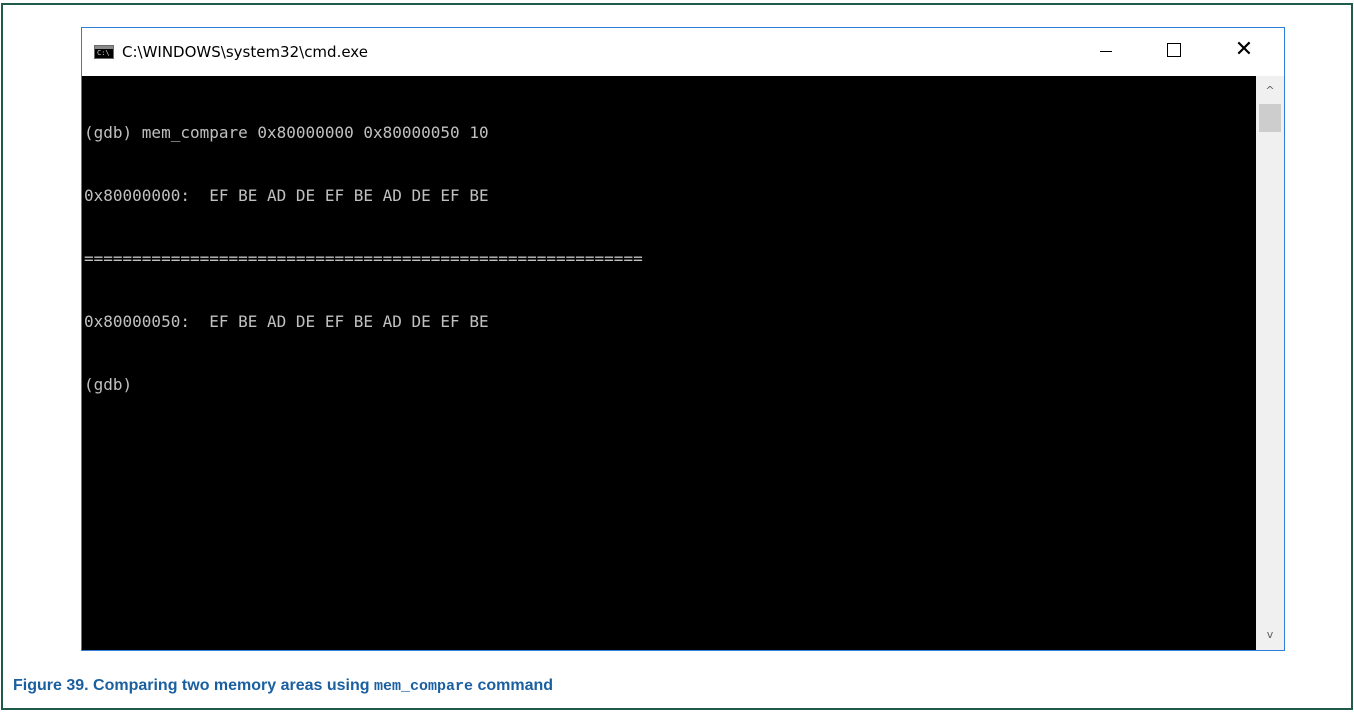 This screenshot has height=712, width=1354. I want to click on close-icon: ✕, so click(1244, 49).